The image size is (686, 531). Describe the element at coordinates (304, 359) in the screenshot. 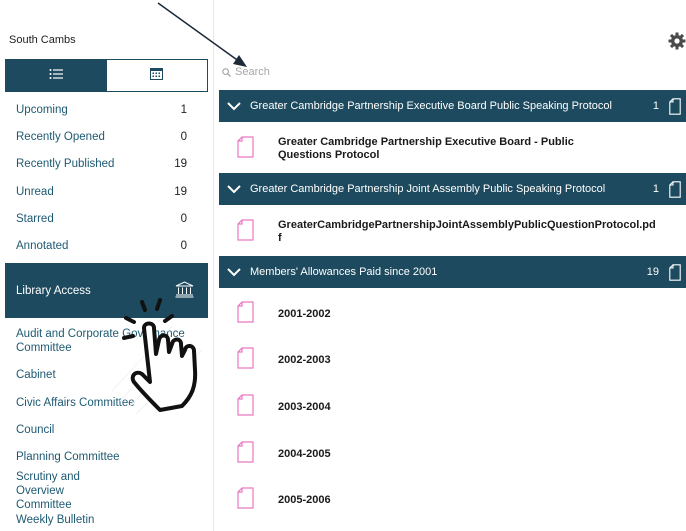

I see `document-name: 2002-2003` at that location.